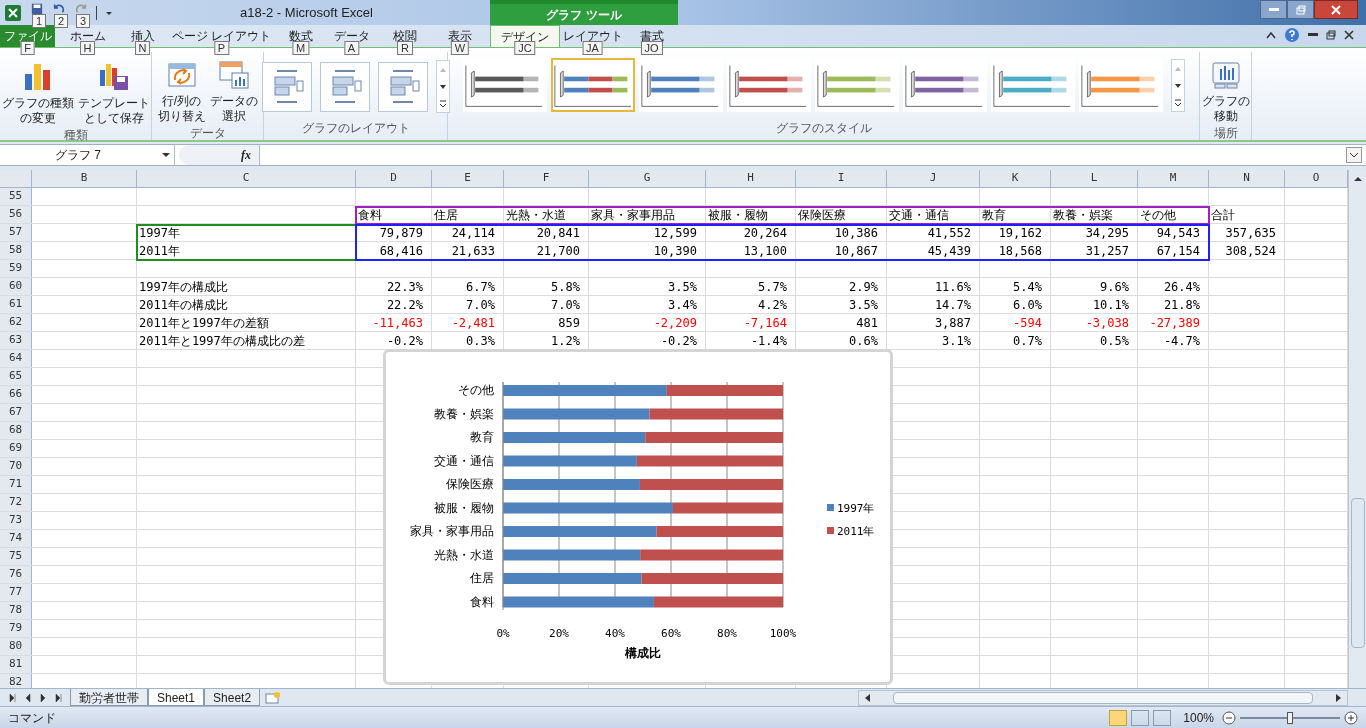 Image resolution: width=1366 pixels, height=728 pixels. Describe the element at coordinates (394, 178) in the screenshot. I see `column-header: D` at that location.